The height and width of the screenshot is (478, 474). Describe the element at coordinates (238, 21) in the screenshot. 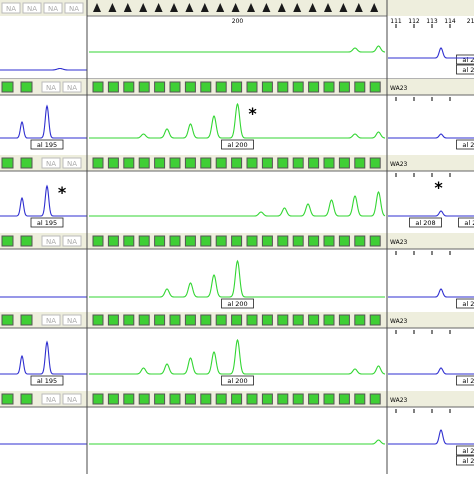

I see `tick-label: 200` at that location.